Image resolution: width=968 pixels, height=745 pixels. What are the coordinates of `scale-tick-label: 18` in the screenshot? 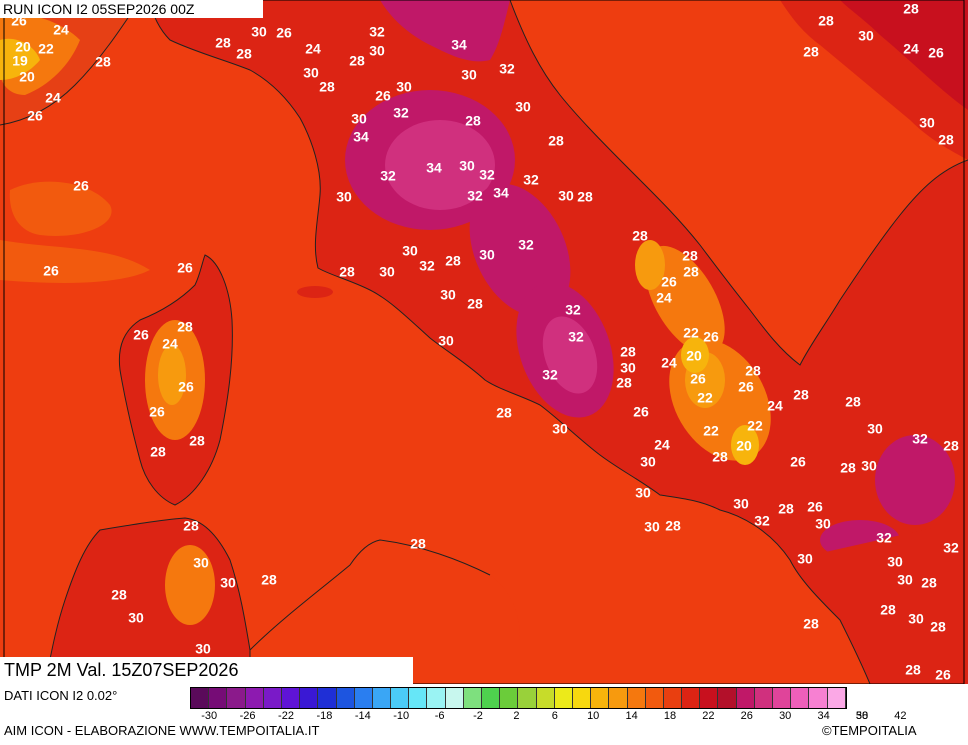 It's located at (670, 716).